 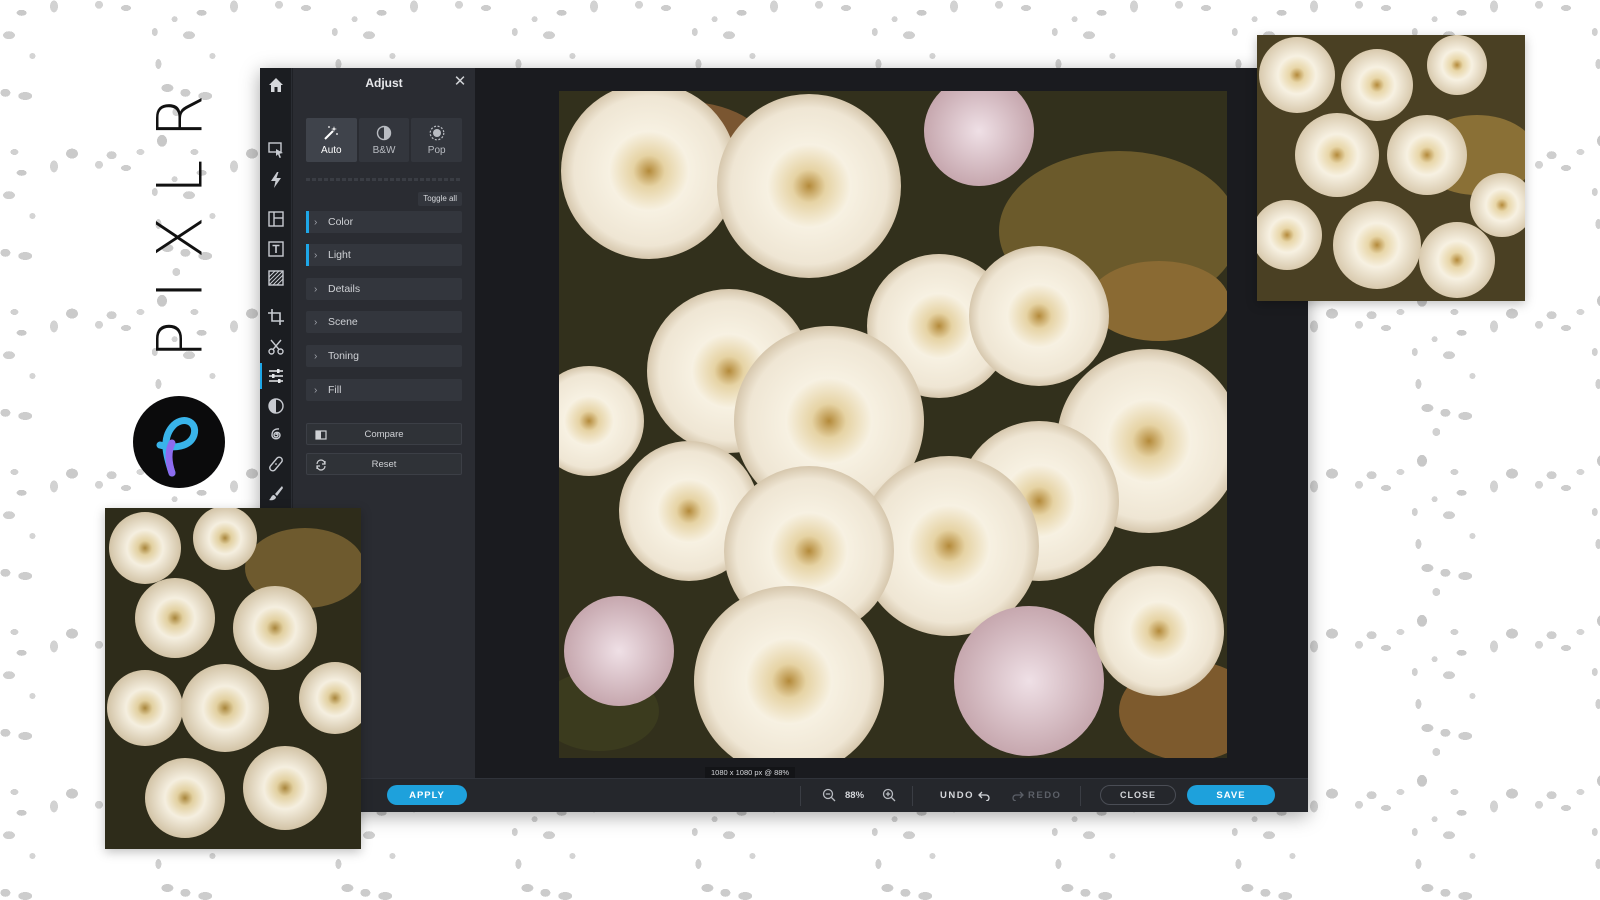 What do you see at coordinates (276, 493) in the screenshot?
I see `draw-brush-icon` at bounding box center [276, 493].